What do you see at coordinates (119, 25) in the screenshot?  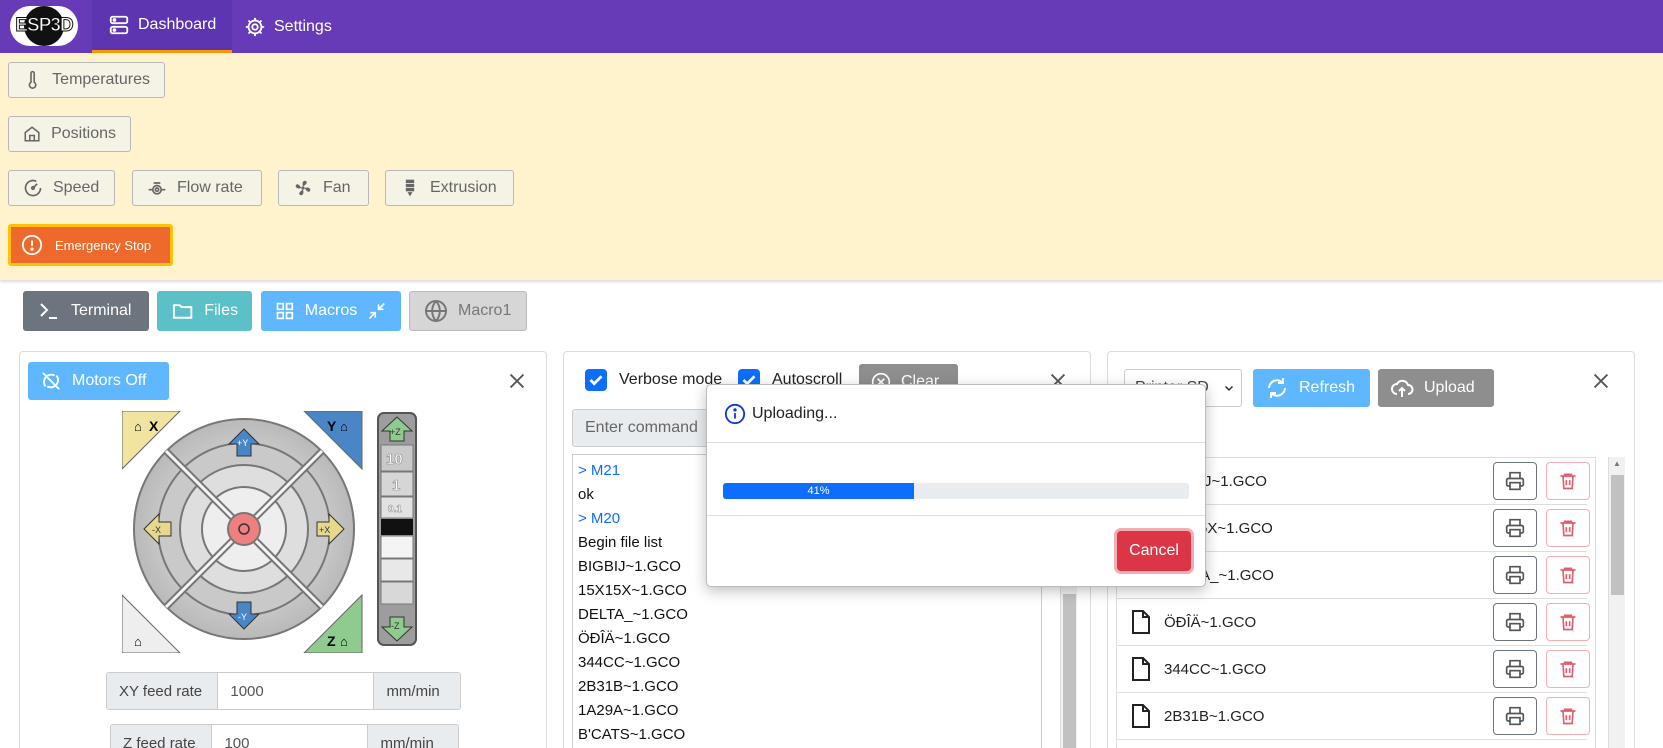 I see `server-icon` at bounding box center [119, 25].